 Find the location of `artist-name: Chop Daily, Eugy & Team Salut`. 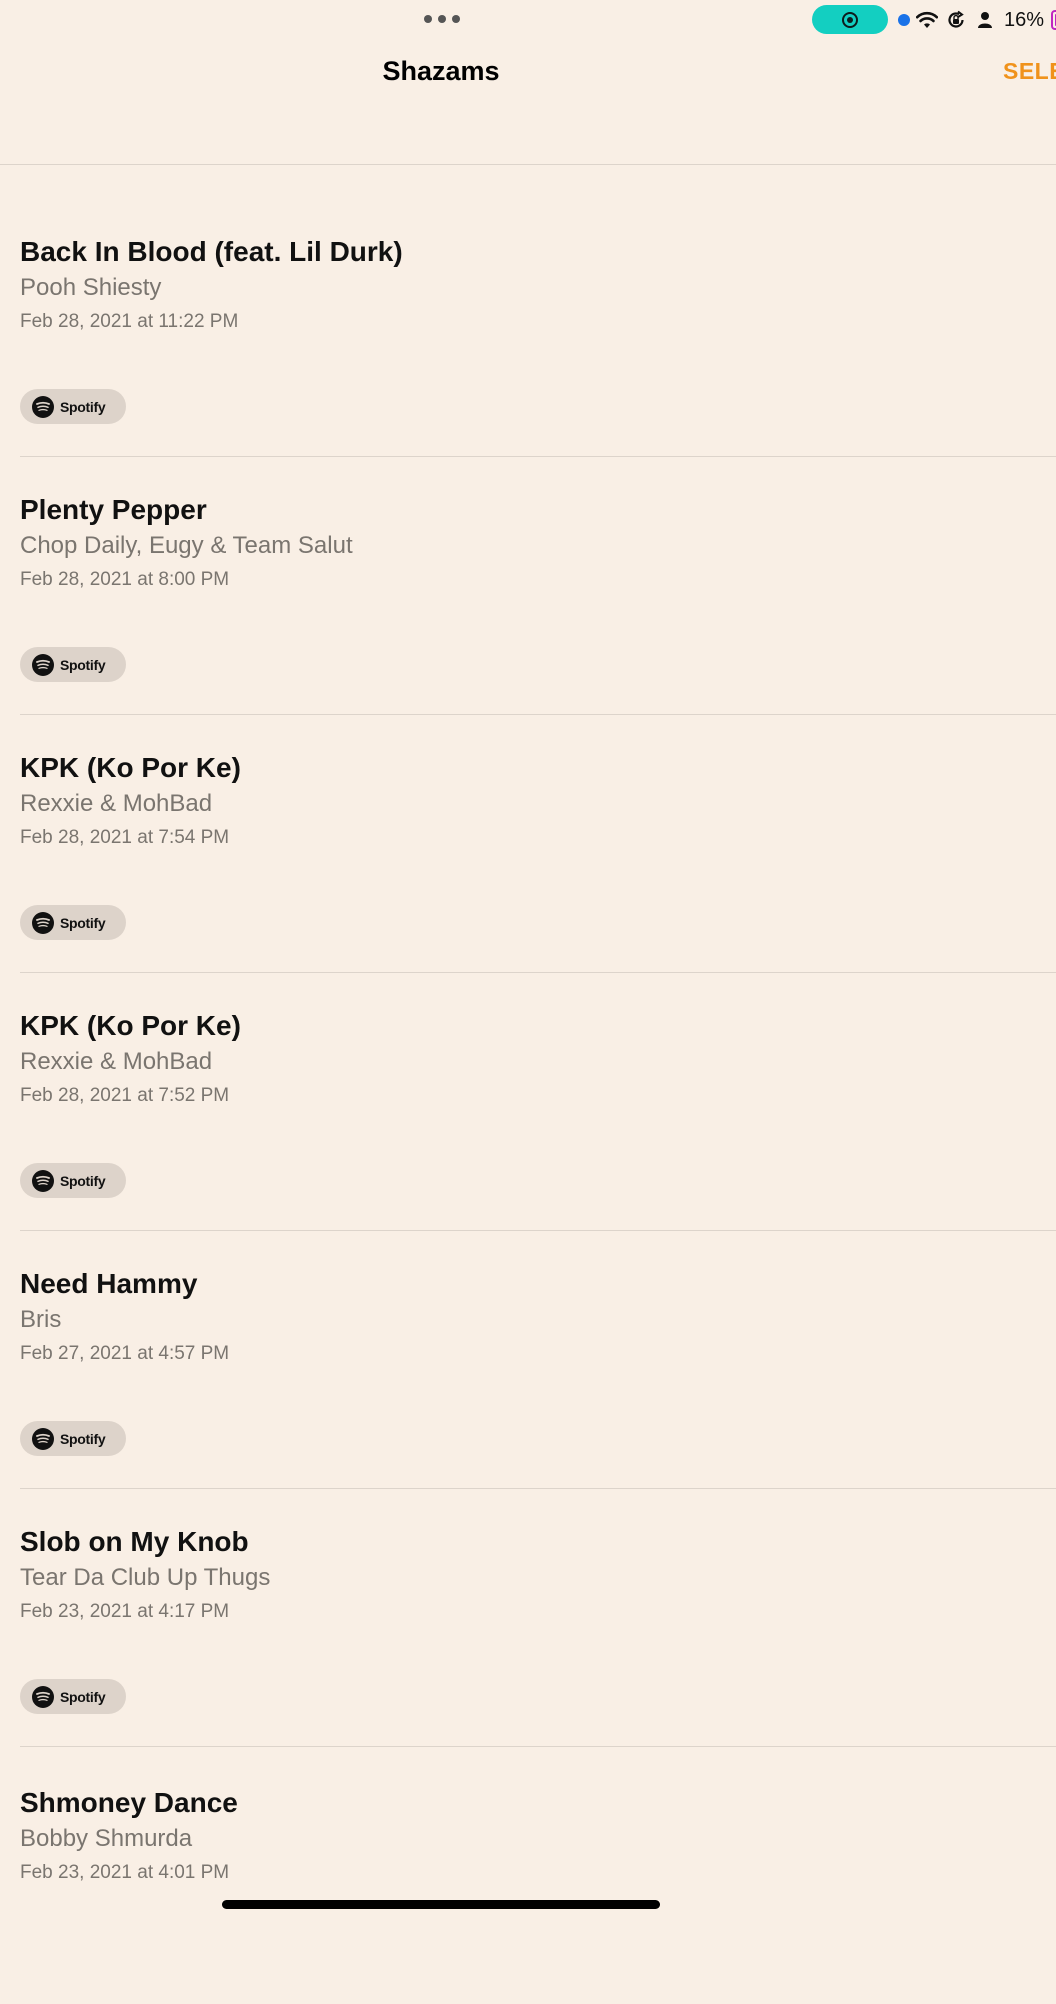

artist-name: Chop Daily, Eugy & Team Salut is located at coordinates (186, 545).